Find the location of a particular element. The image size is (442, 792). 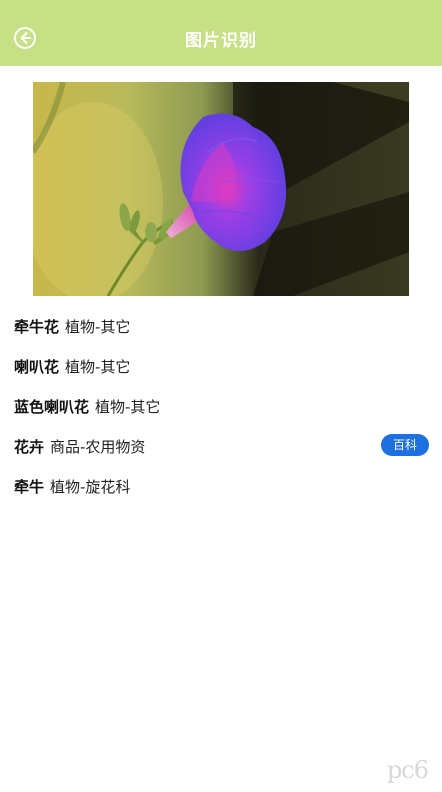

list-item: 牵牛花 植物-其它 is located at coordinates (221, 326).